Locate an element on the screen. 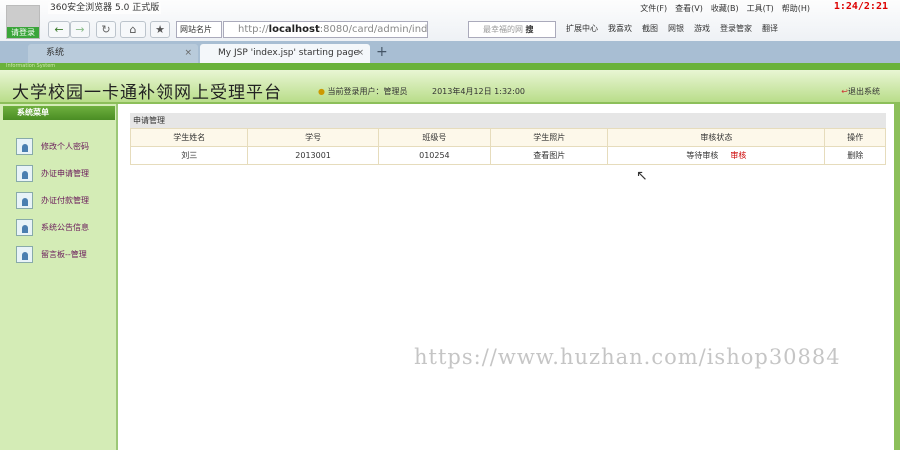  logout-icon: ↩ is located at coordinates (844, 91).